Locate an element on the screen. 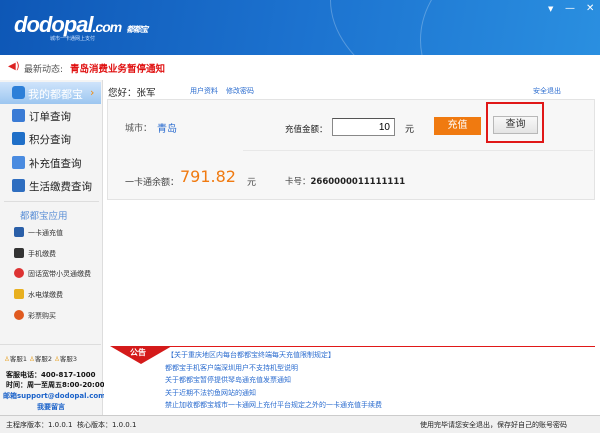  leave-message-link: 我要留言 is located at coordinates (51, 407).